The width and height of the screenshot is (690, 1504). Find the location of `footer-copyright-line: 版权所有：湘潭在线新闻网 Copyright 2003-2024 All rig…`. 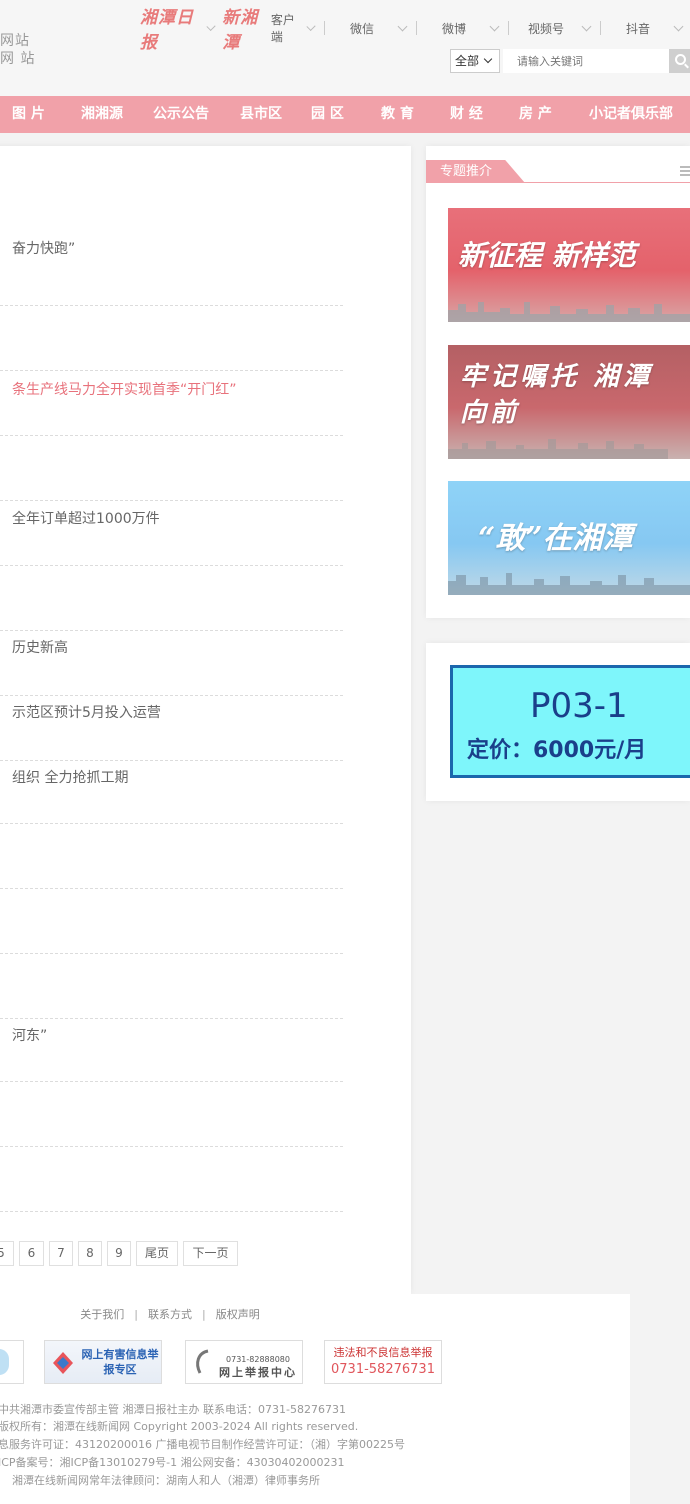

footer-copyright-line: 版权所有：湘潭在线新闻网 Copyright 2003-2024 All rig… is located at coordinates (179, 1426).